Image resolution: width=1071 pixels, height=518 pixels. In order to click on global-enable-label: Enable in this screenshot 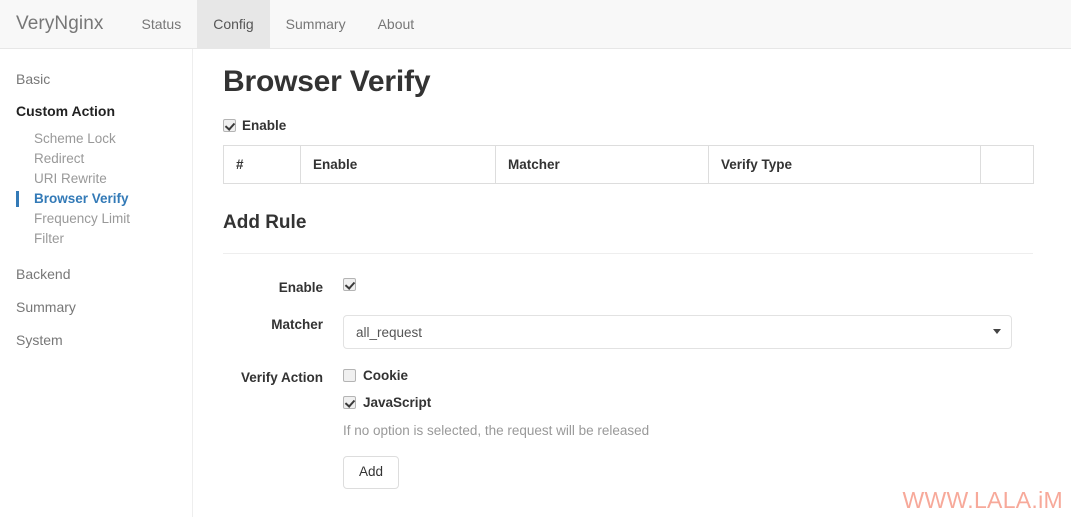, I will do `click(264, 125)`.